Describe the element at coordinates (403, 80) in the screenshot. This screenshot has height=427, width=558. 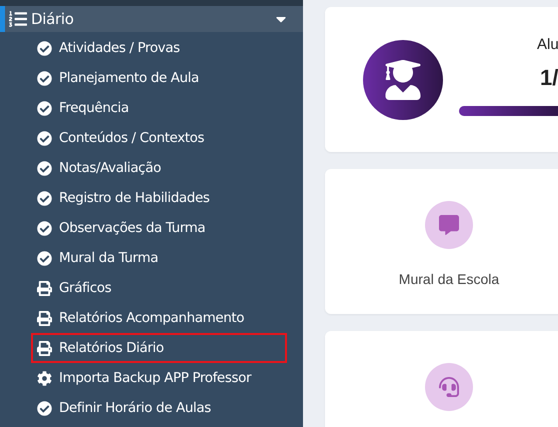
I see `graduate-icon` at that location.